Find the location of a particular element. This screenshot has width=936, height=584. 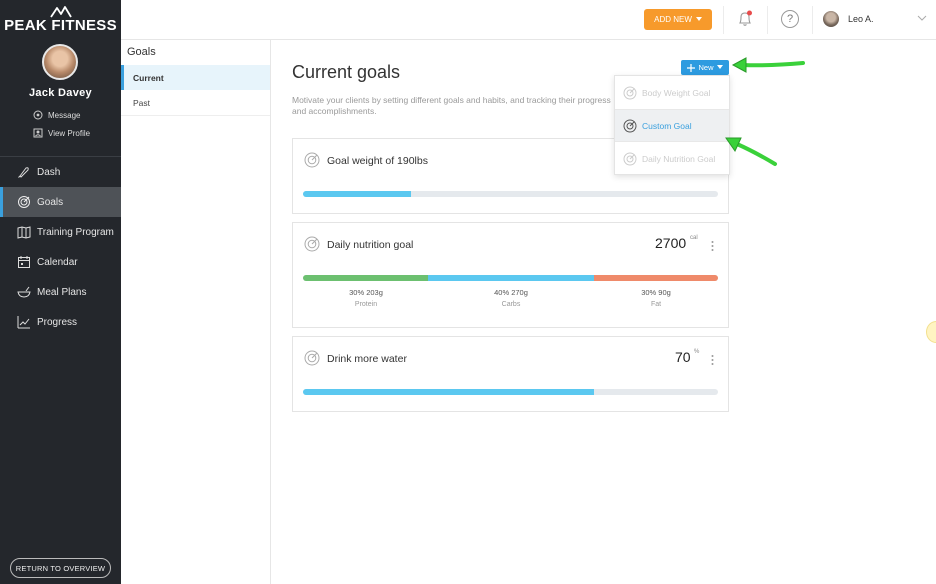

calendar-icon is located at coordinates (24, 262).